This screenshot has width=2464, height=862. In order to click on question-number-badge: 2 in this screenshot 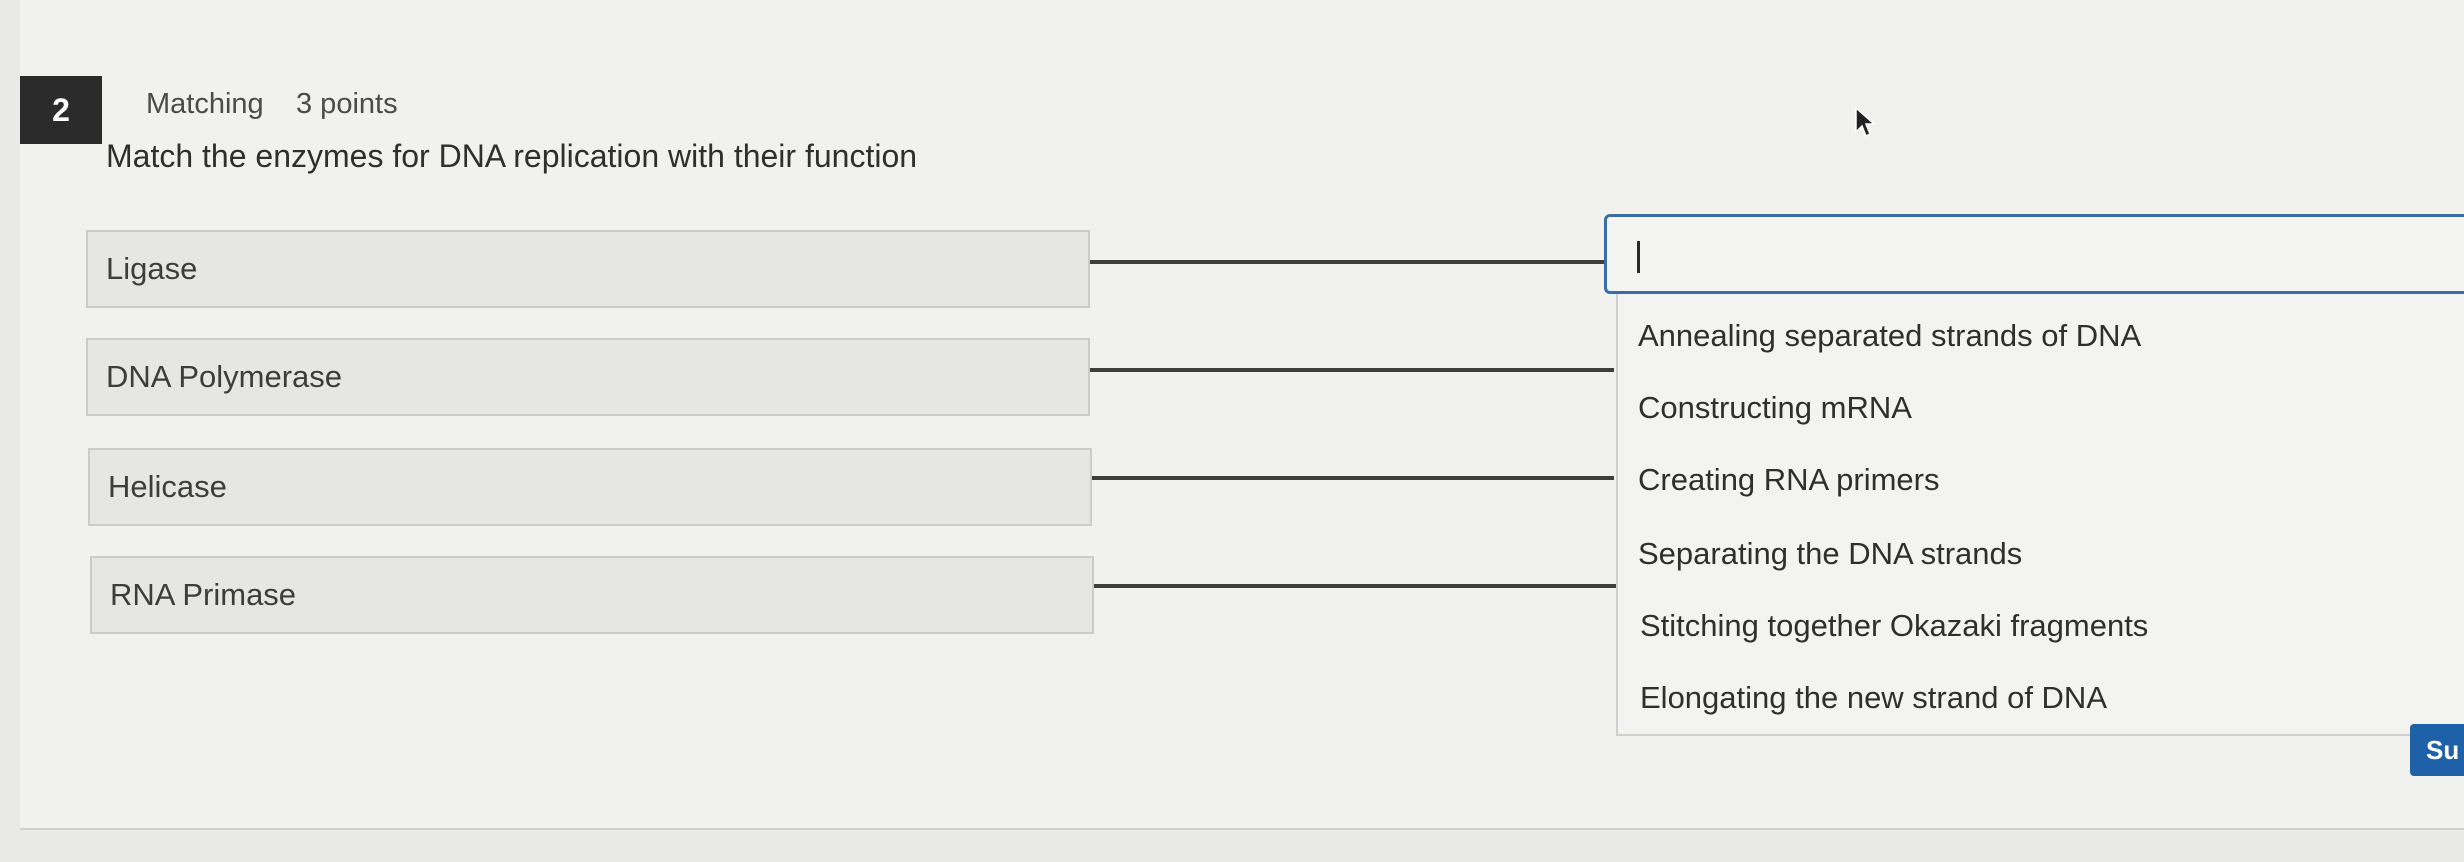, I will do `click(61, 110)`.